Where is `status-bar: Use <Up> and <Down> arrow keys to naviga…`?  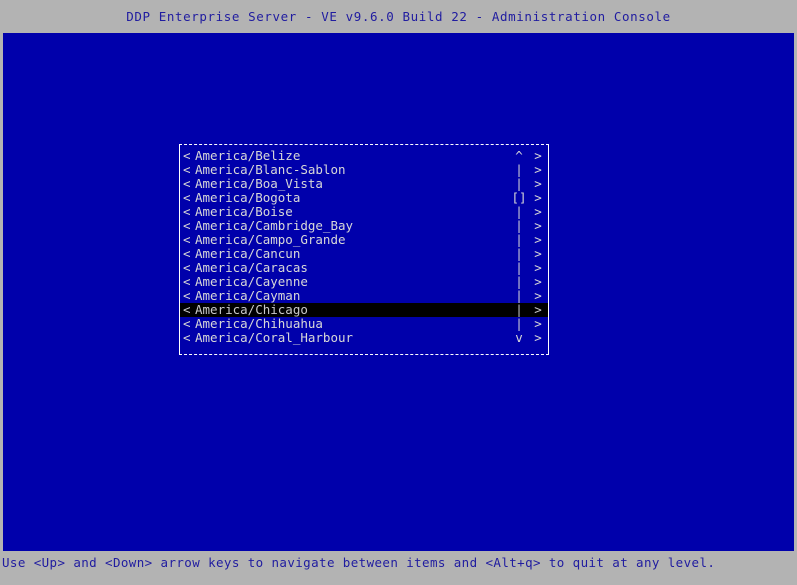 status-bar: Use <Up> and <Down> arrow keys to naviga… is located at coordinates (398, 568).